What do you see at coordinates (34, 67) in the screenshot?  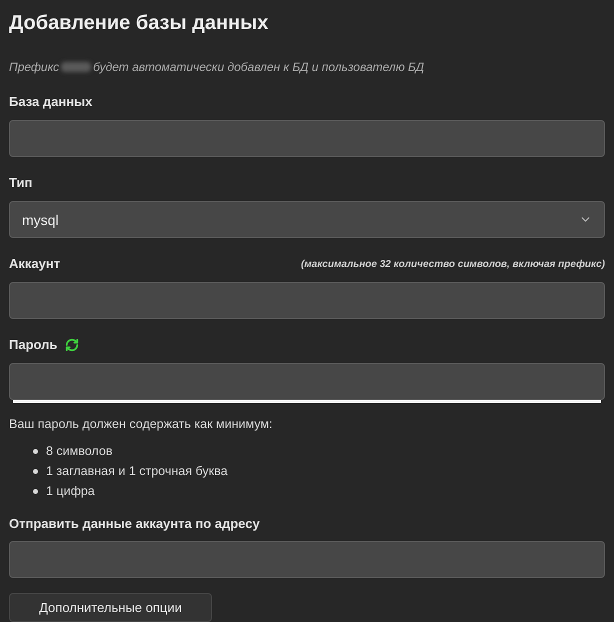 I see `prefix-note: Префикс` at bounding box center [34, 67].